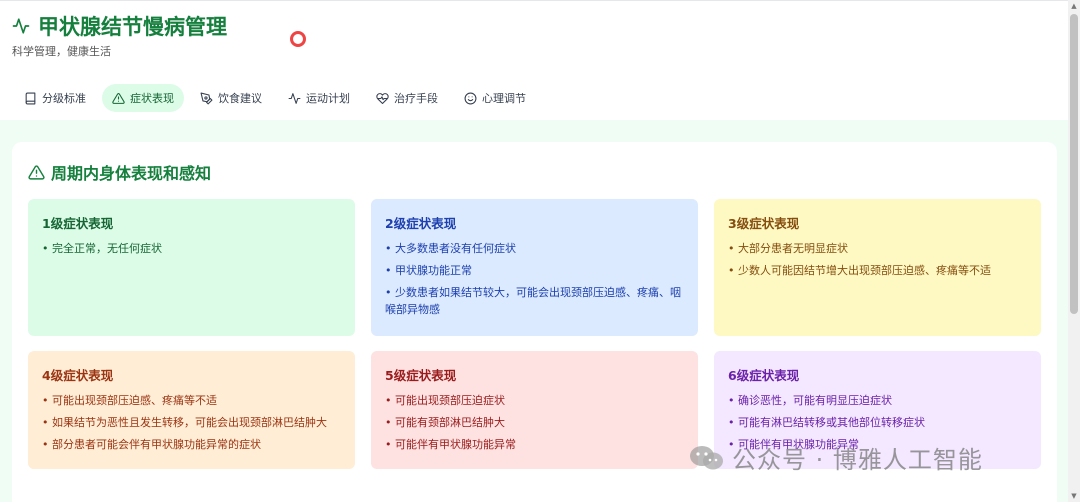 This screenshot has height=502, width=1080. Describe the element at coordinates (191, 422) in the screenshot. I see `list-item: 如果结节为恶性且发生转移，可能会出现颈部淋巴结肿大` at that location.